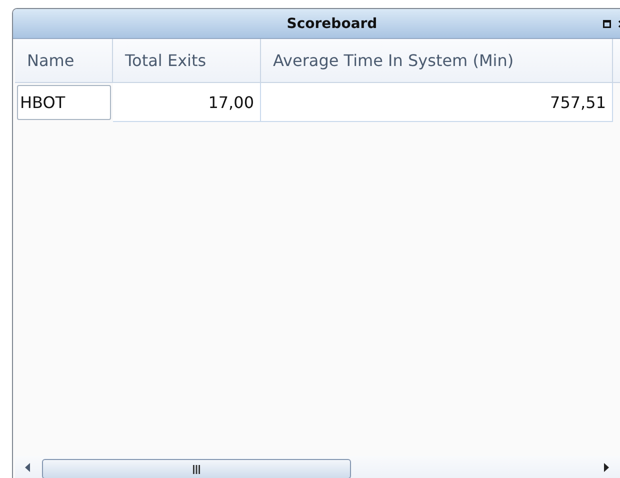  What do you see at coordinates (187, 102) in the screenshot?
I see `table-cell: 17,00` at bounding box center [187, 102].